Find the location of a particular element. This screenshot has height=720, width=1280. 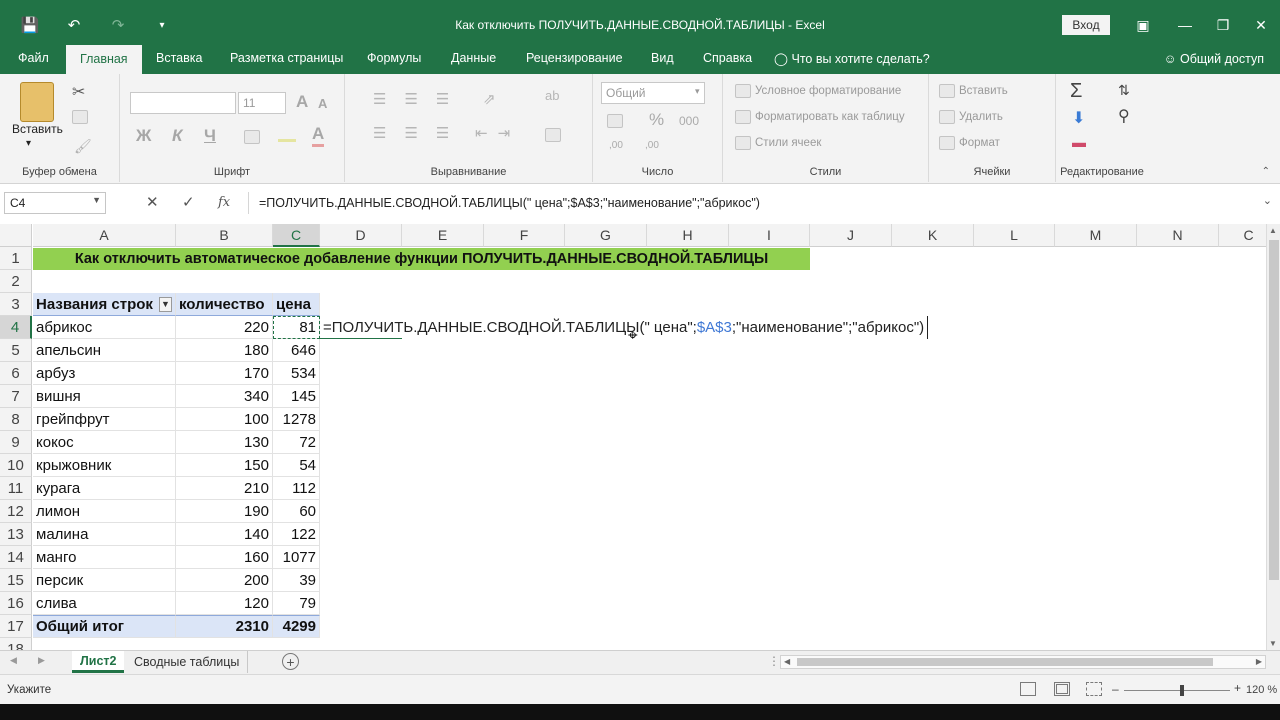

pivot-row-label: крыжовник is located at coordinates (104, 465).